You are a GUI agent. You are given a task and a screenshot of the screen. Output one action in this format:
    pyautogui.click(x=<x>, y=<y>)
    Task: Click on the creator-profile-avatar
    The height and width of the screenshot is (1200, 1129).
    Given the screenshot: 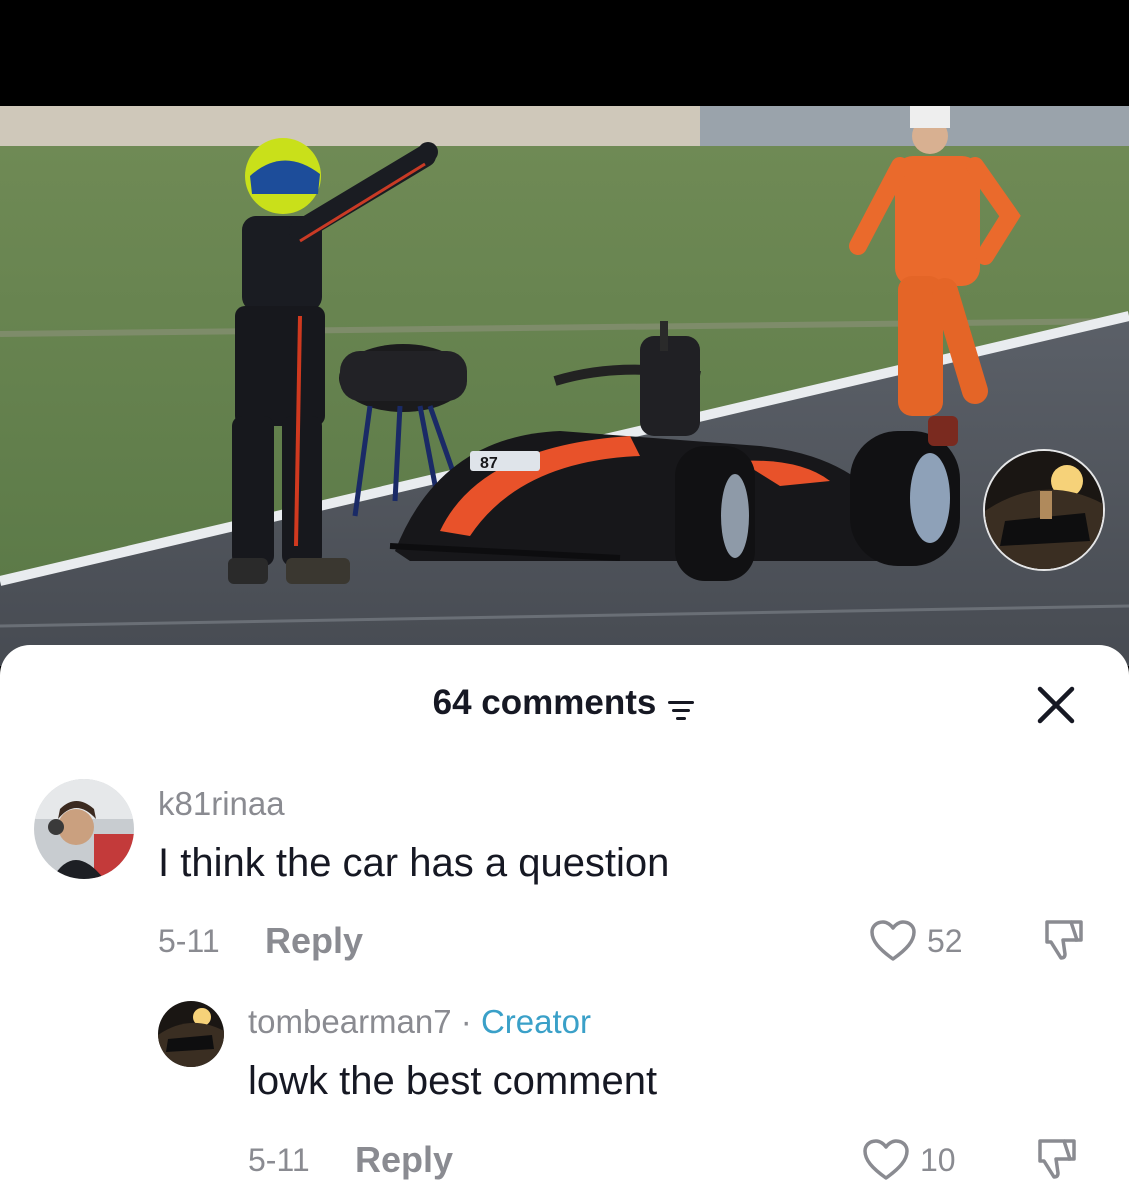 What is the action you would take?
    pyautogui.click(x=1044, y=510)
    